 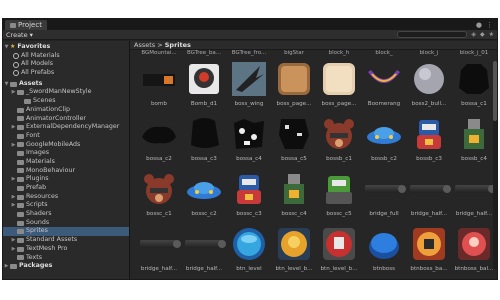 I want to click on folder-item: Sounds, so click(x=66, y=223).